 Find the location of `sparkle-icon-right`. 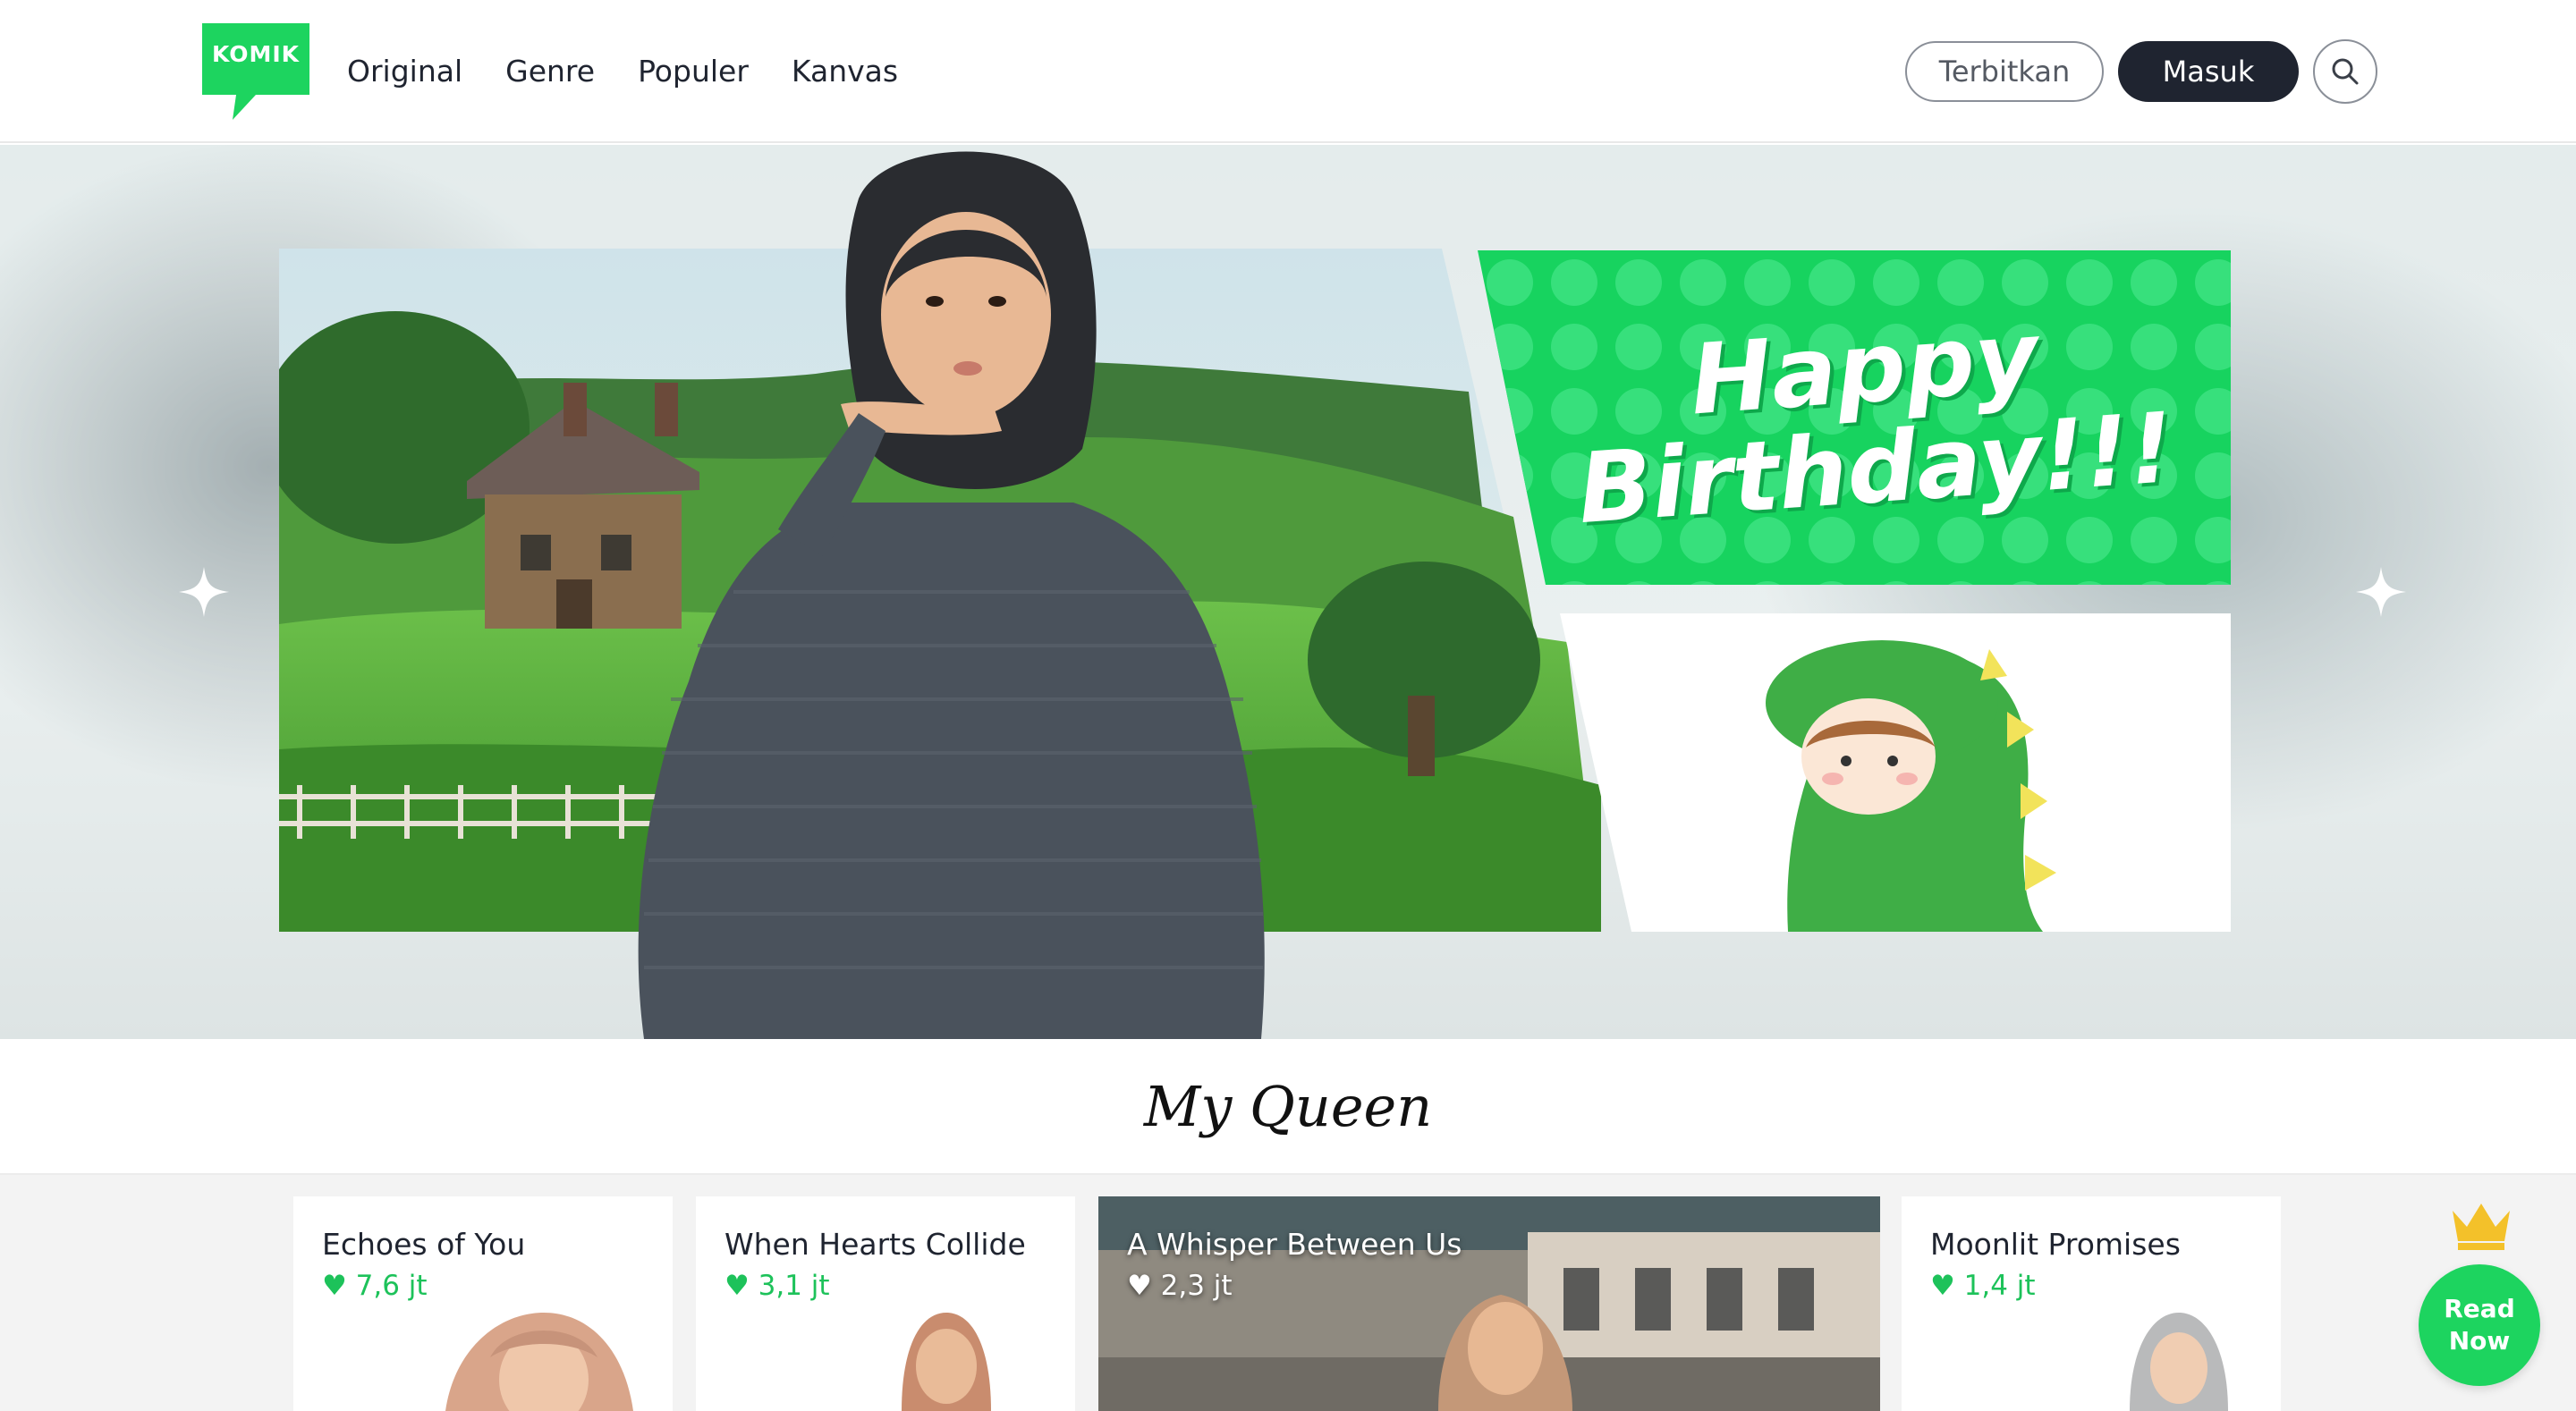

sparkle-icon-right is located at coordinates (2381, 592).